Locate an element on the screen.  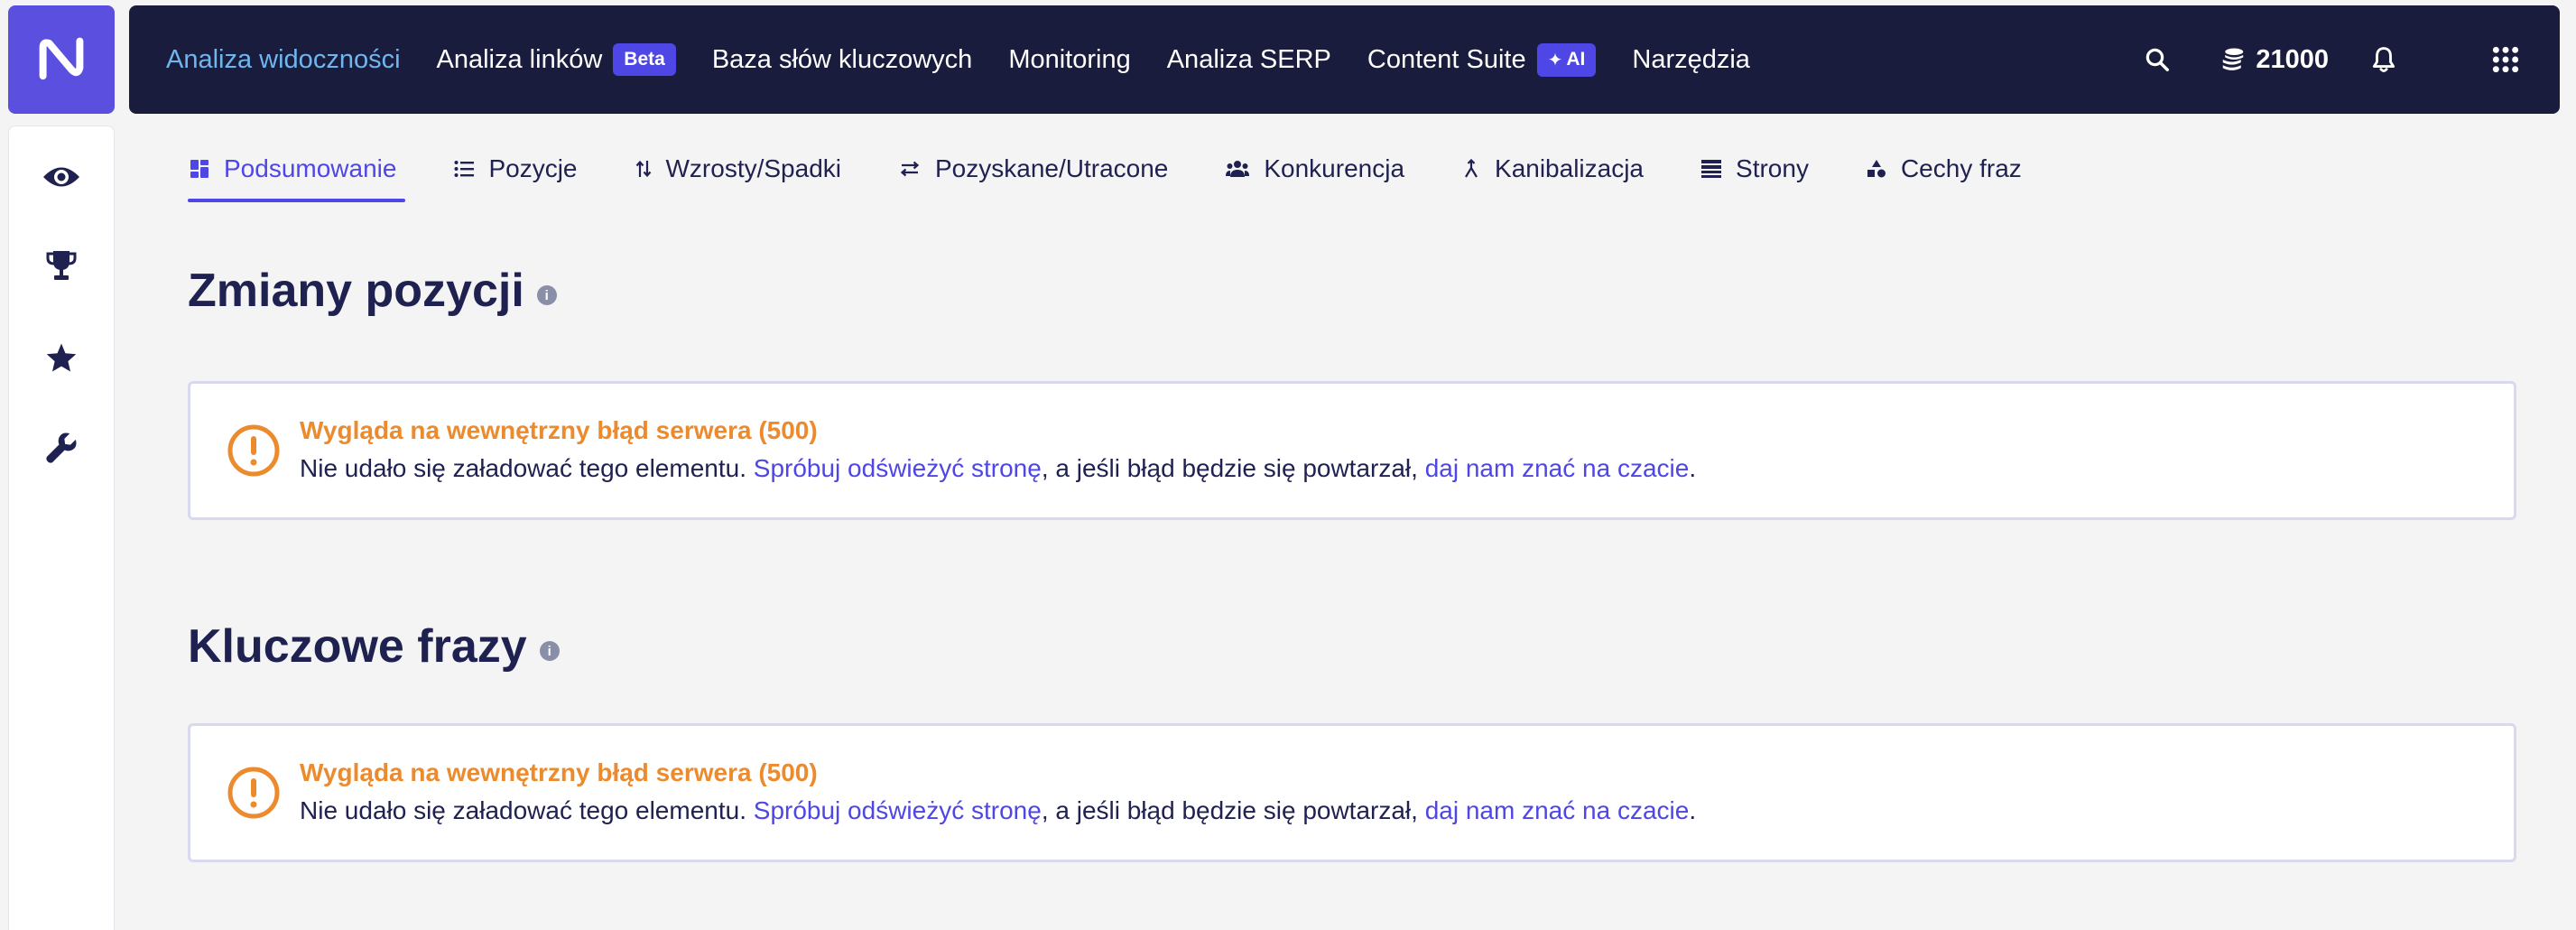
bell-icon is located at coordinates (2383, 59).